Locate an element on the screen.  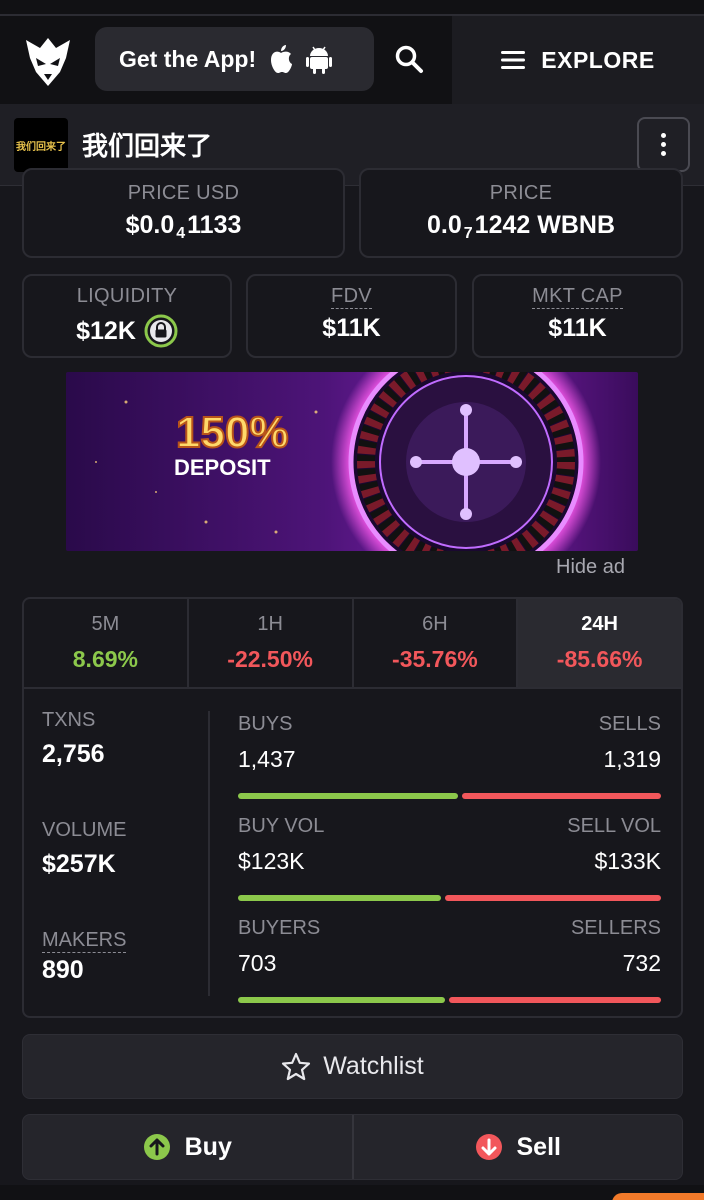
more-options-button is located at coordinates (663, 144).